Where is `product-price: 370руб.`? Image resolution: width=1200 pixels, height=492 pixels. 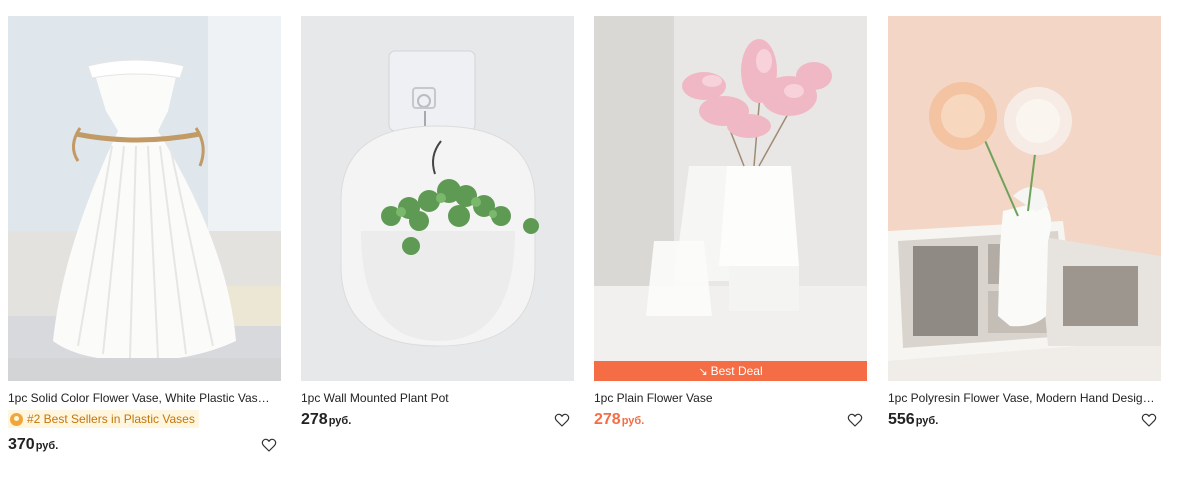 product-price: 370руб. is located at coordinates (33, 444).